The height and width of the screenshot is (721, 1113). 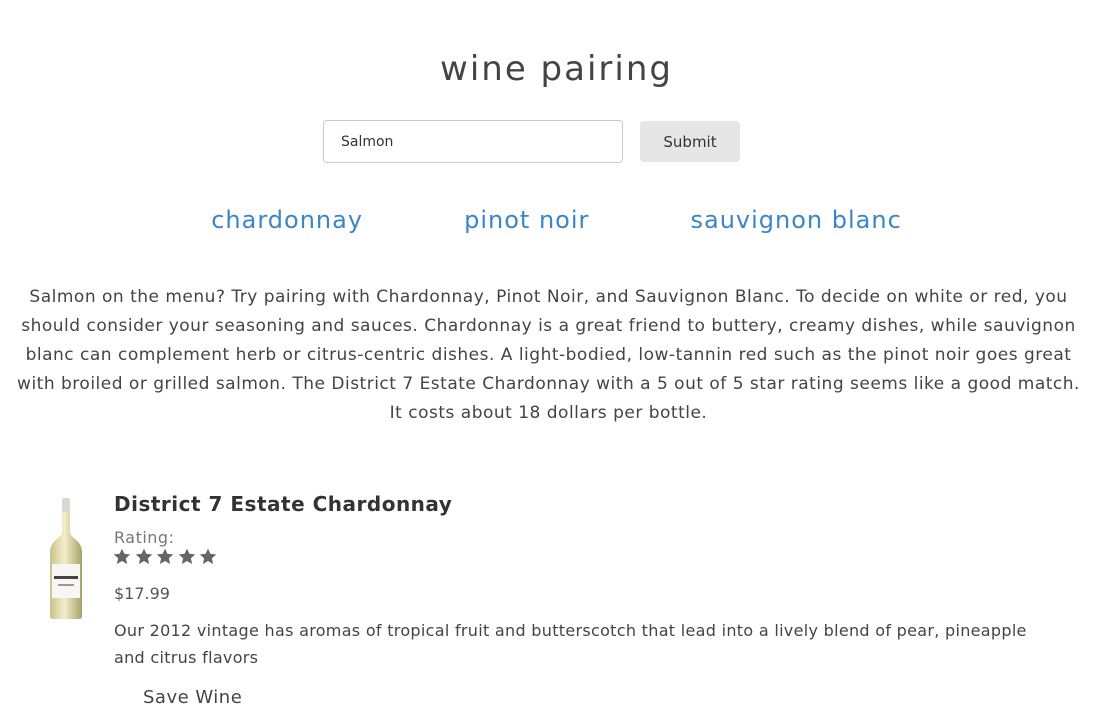 I want to click on wine-price: $17.99, so click(x=142, y=593).